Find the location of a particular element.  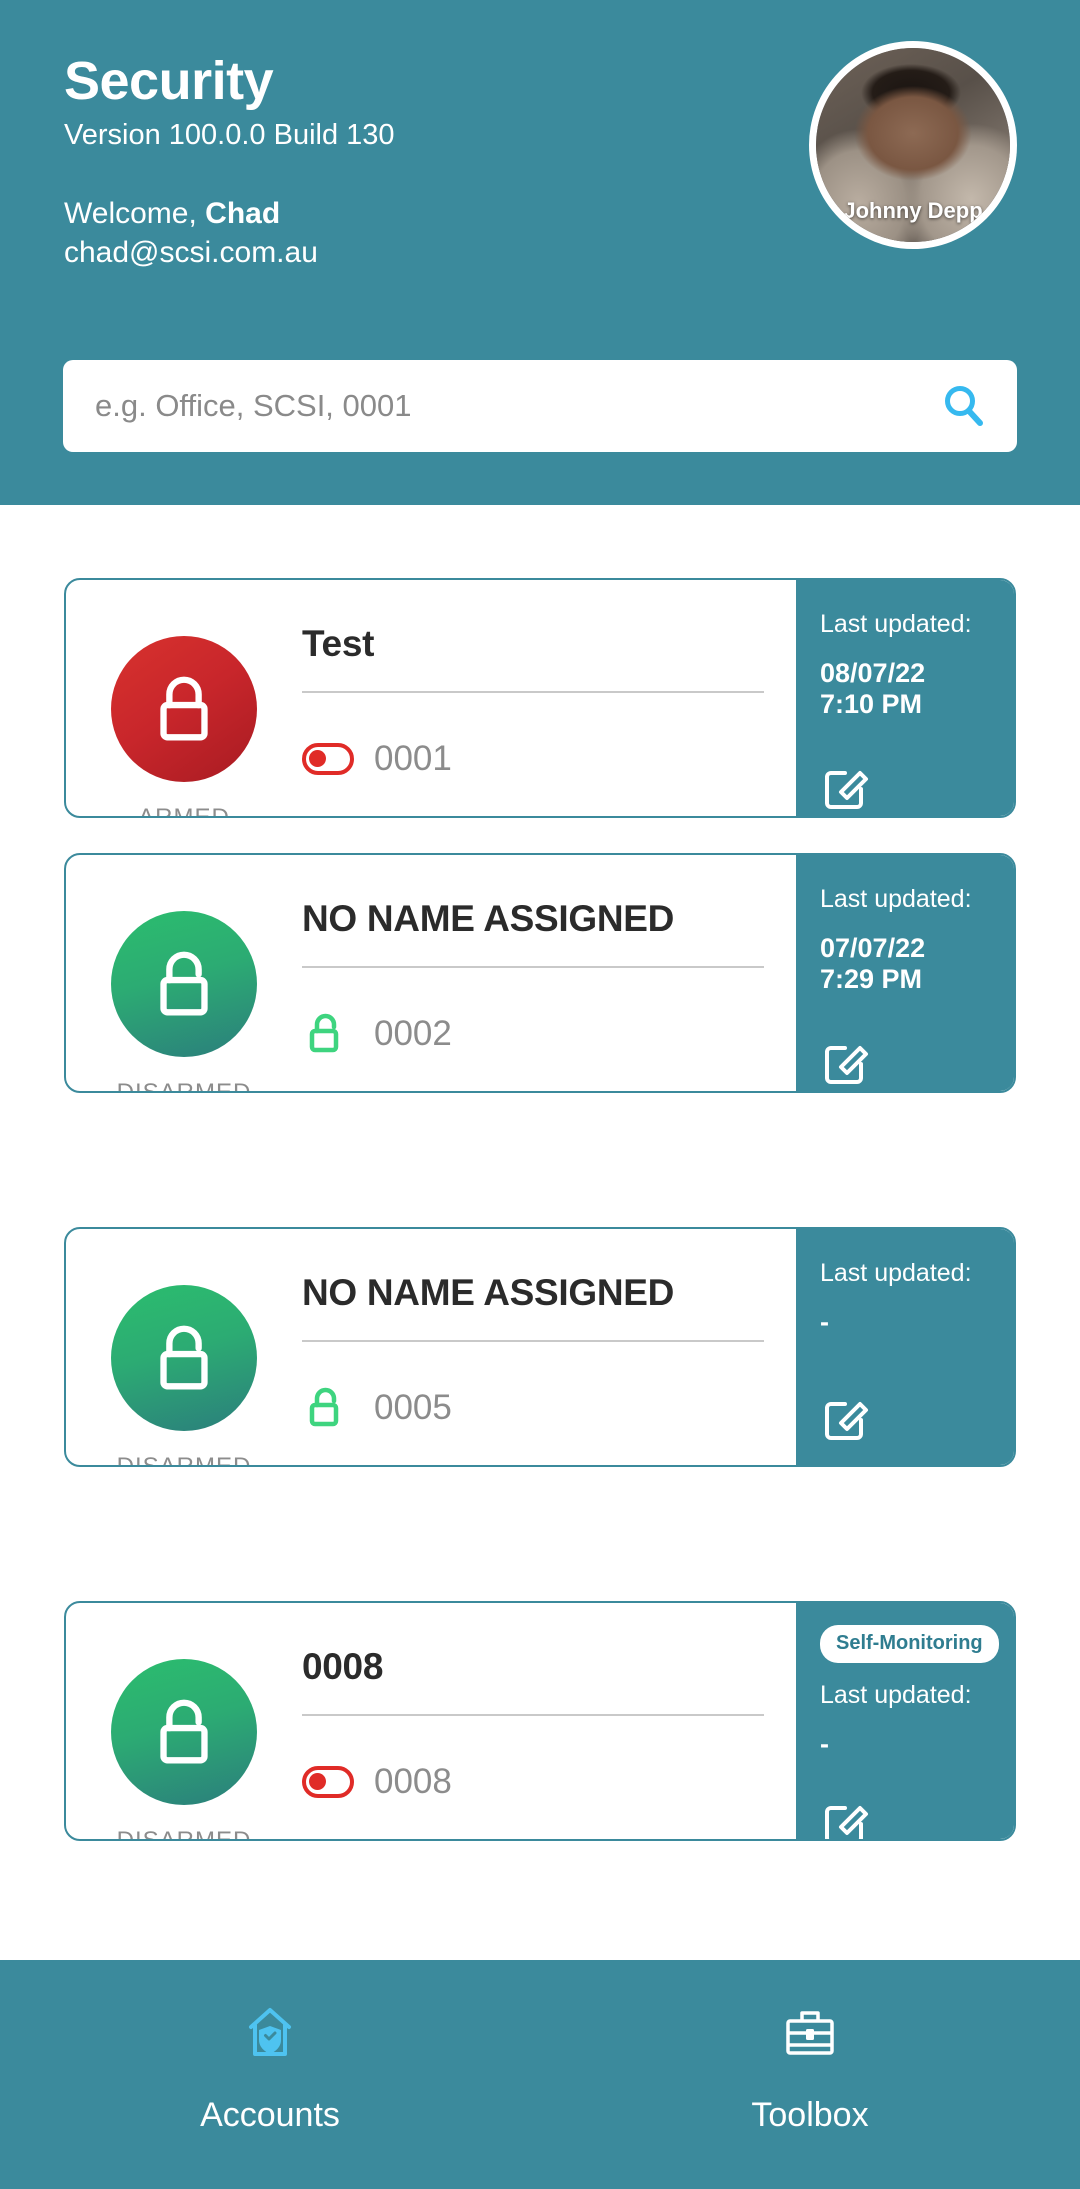

avatar: Johnny Depp is located at coordinates (913, 145).